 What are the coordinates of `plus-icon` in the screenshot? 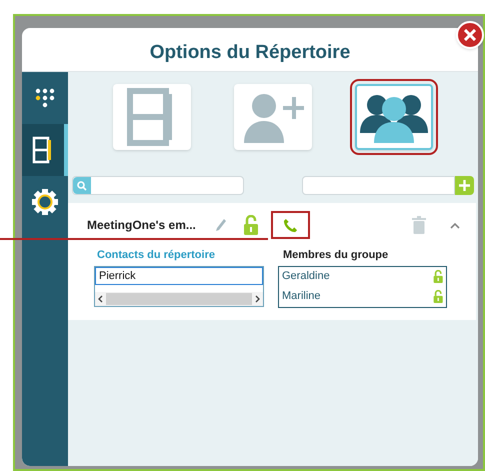 It's located at (464, 185).